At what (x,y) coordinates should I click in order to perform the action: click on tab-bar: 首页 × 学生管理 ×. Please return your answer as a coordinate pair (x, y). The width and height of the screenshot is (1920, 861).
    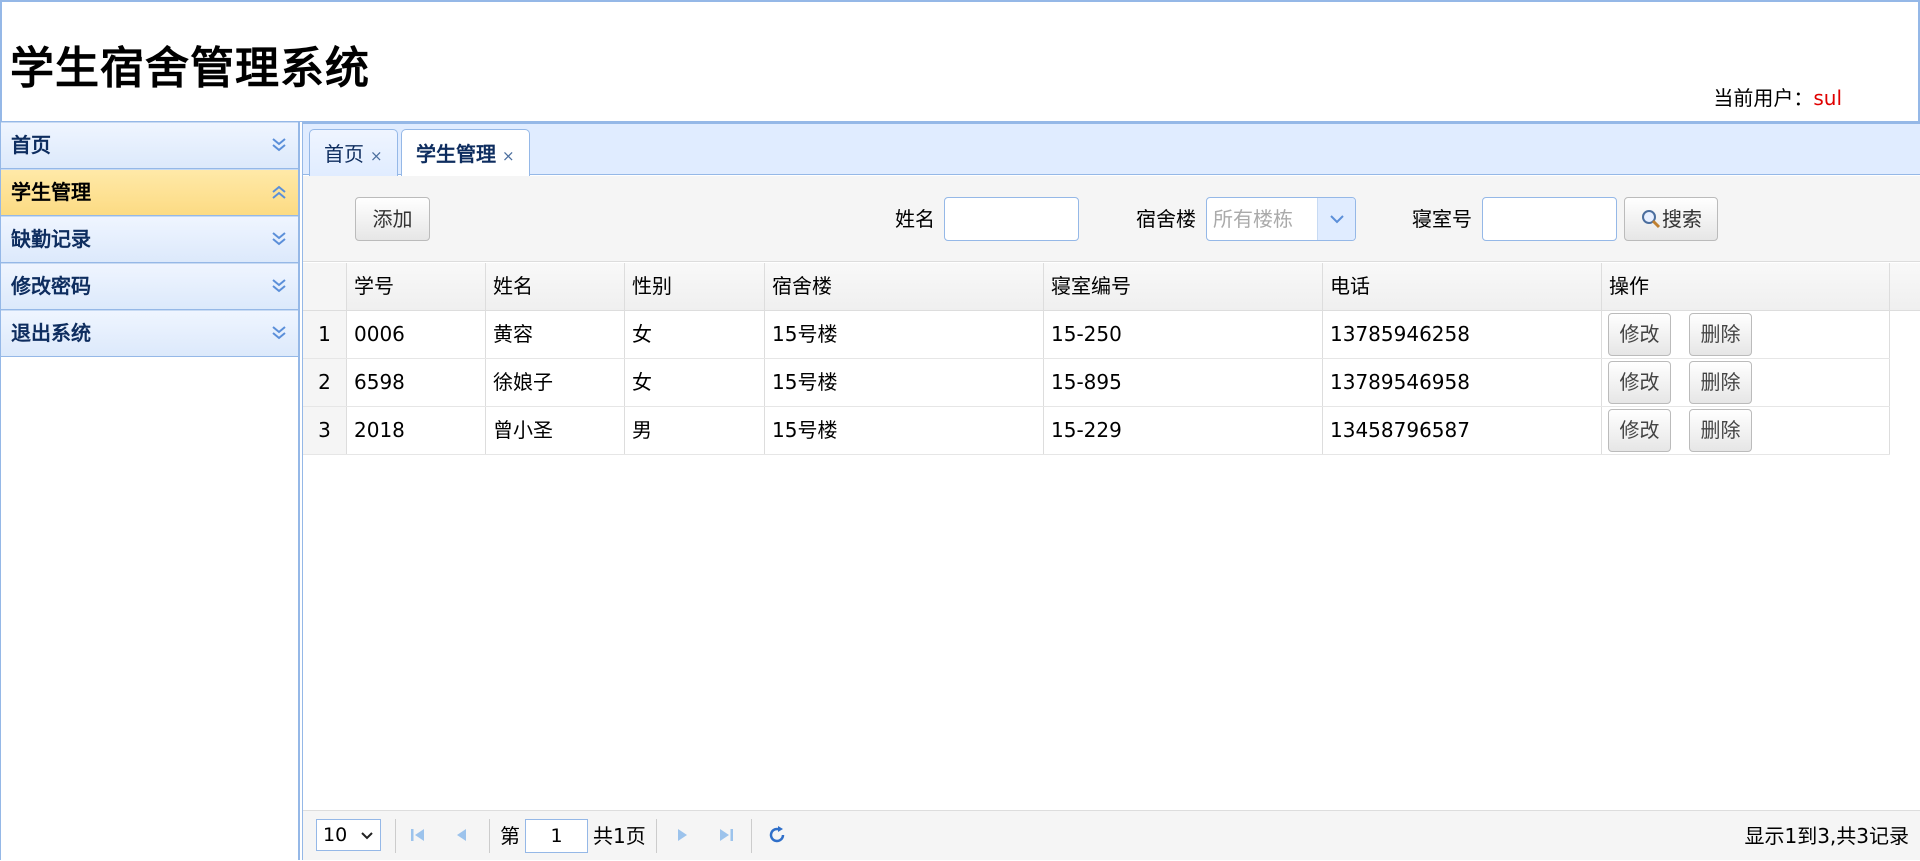
    Looking at the image, I should click on (1111, 150).